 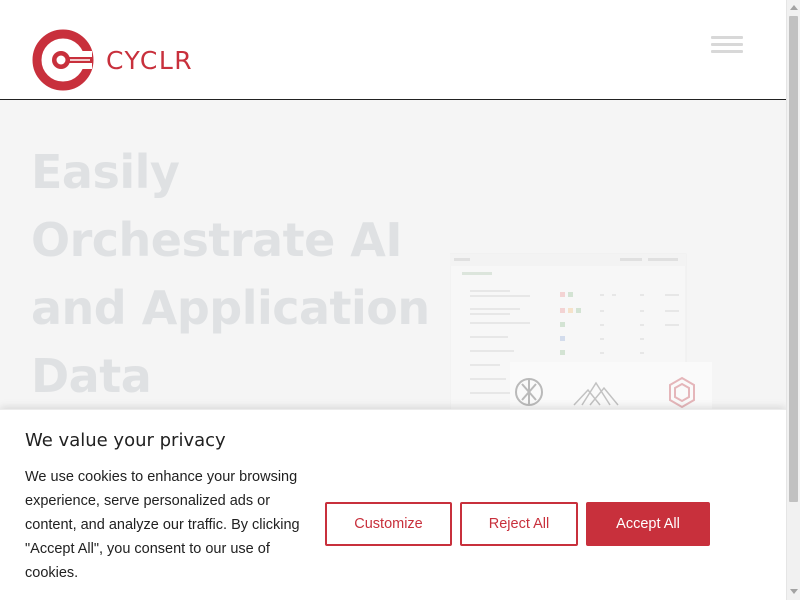 What do you see at coordinates (217, 240) in the screenshot?
I see `hero-title-line: Orchestrate AI` at bounding box center [217, 240].